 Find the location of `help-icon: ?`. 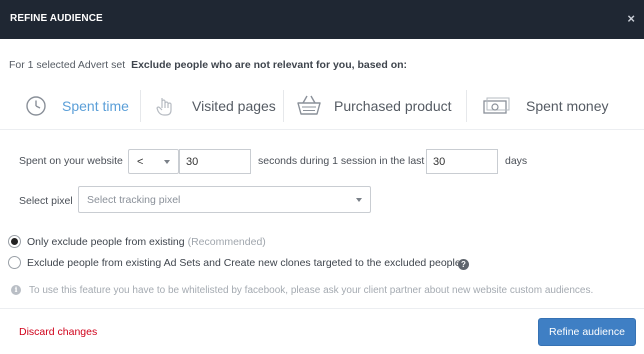

help-icon: ? is located at coordinates (463, 264).